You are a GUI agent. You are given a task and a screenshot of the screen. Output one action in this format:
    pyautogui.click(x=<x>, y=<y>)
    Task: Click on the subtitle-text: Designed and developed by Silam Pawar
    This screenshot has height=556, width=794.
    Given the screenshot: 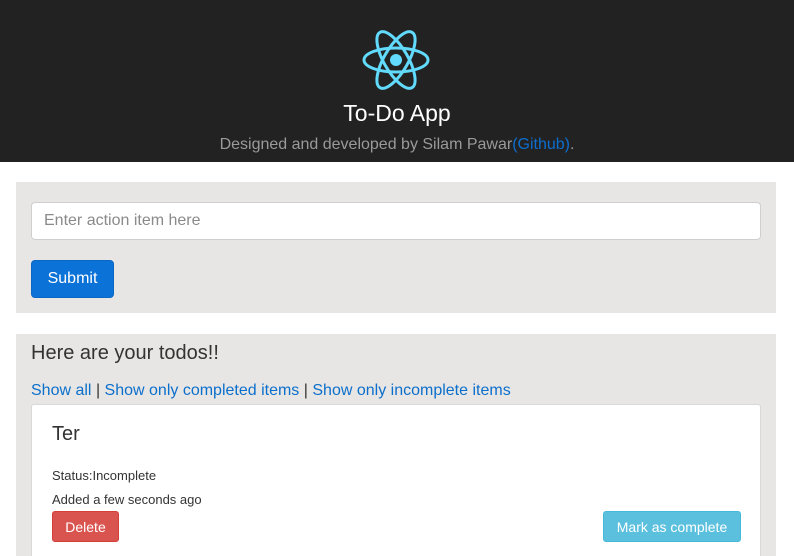 What is the action you would take?
    pyautogui.click(x=366, y=144)
    